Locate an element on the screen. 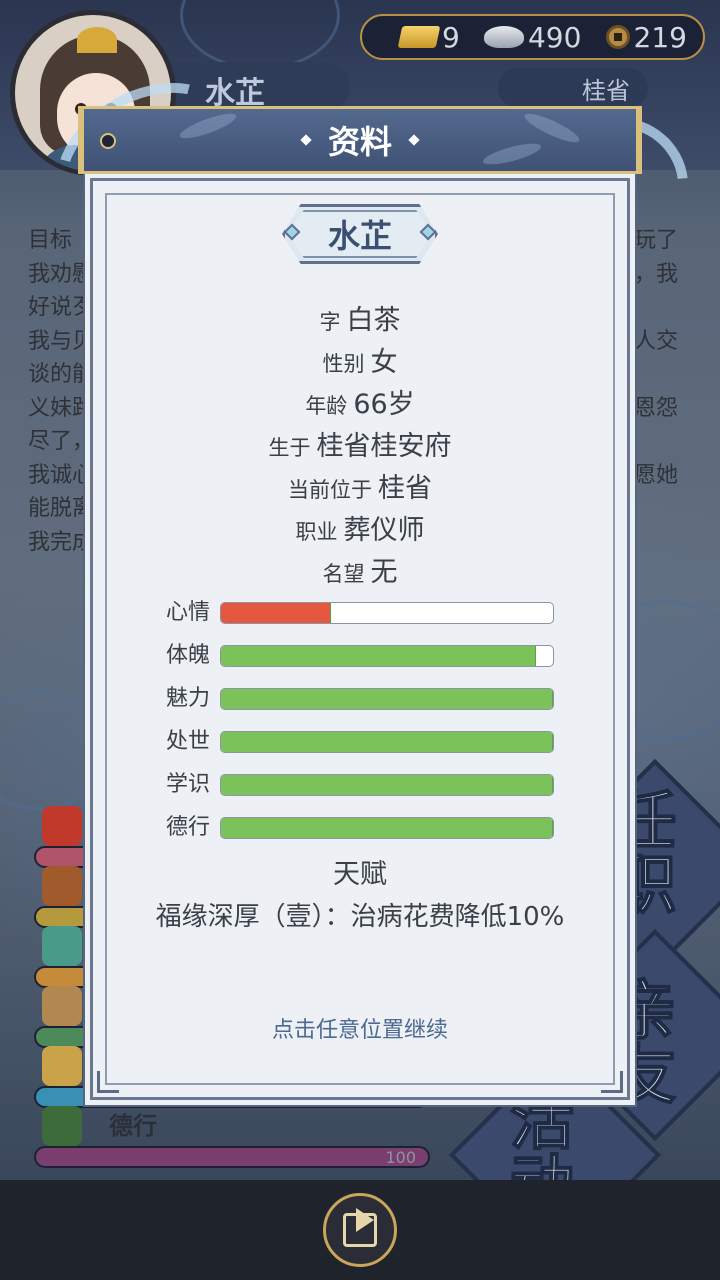  info-key: 生于 is located at coordinates (289, 448).